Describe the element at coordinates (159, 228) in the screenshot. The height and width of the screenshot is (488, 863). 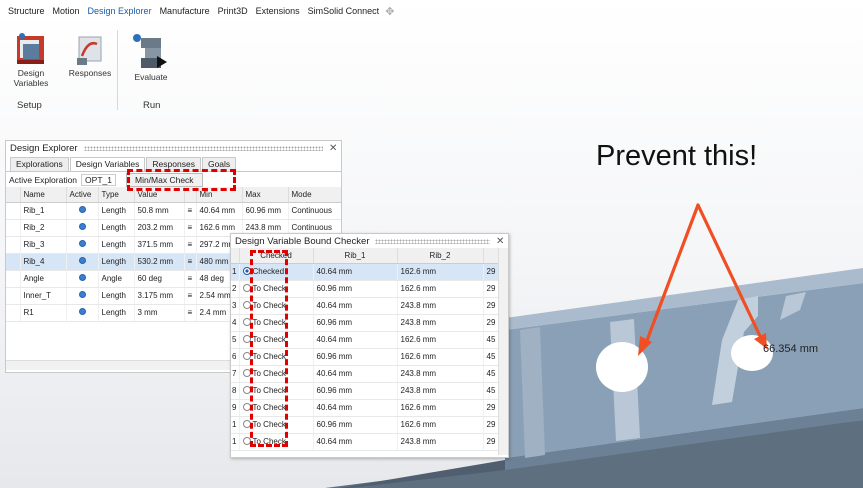
I see `cell-value: 203.2 mm` at that location.